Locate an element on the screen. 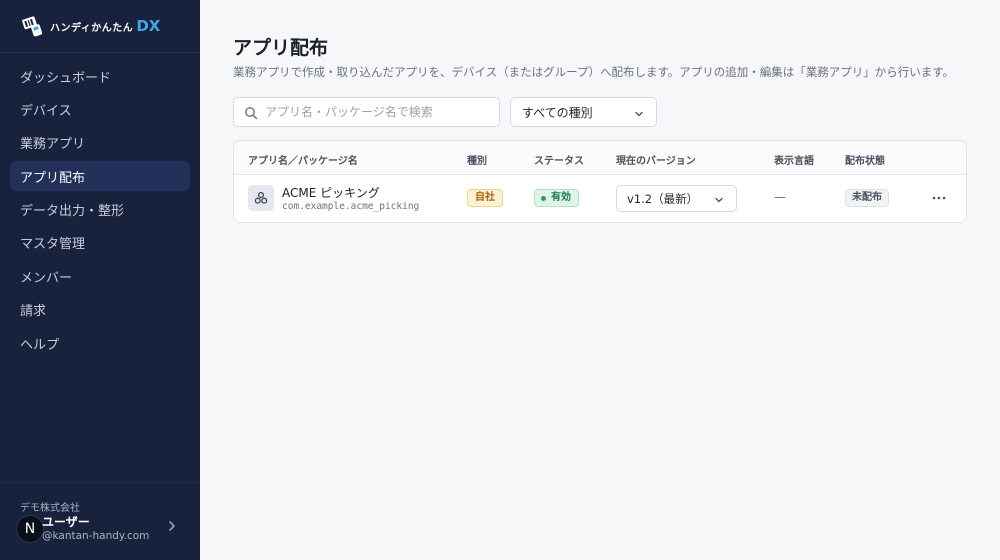 The image size is (1000, 560). status-badge: 有効 is located at coordinates (556, 198).